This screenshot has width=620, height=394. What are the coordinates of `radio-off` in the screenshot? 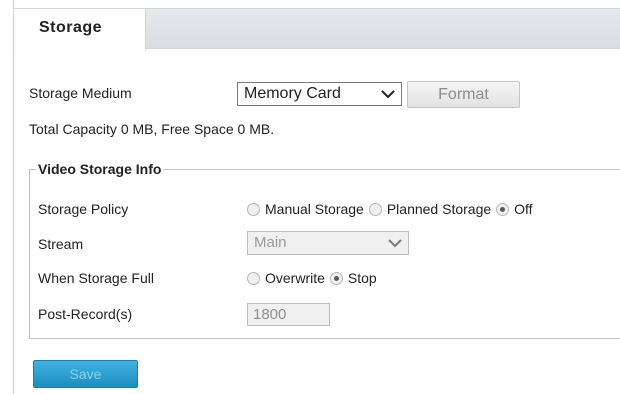 It's located at (503, 209).